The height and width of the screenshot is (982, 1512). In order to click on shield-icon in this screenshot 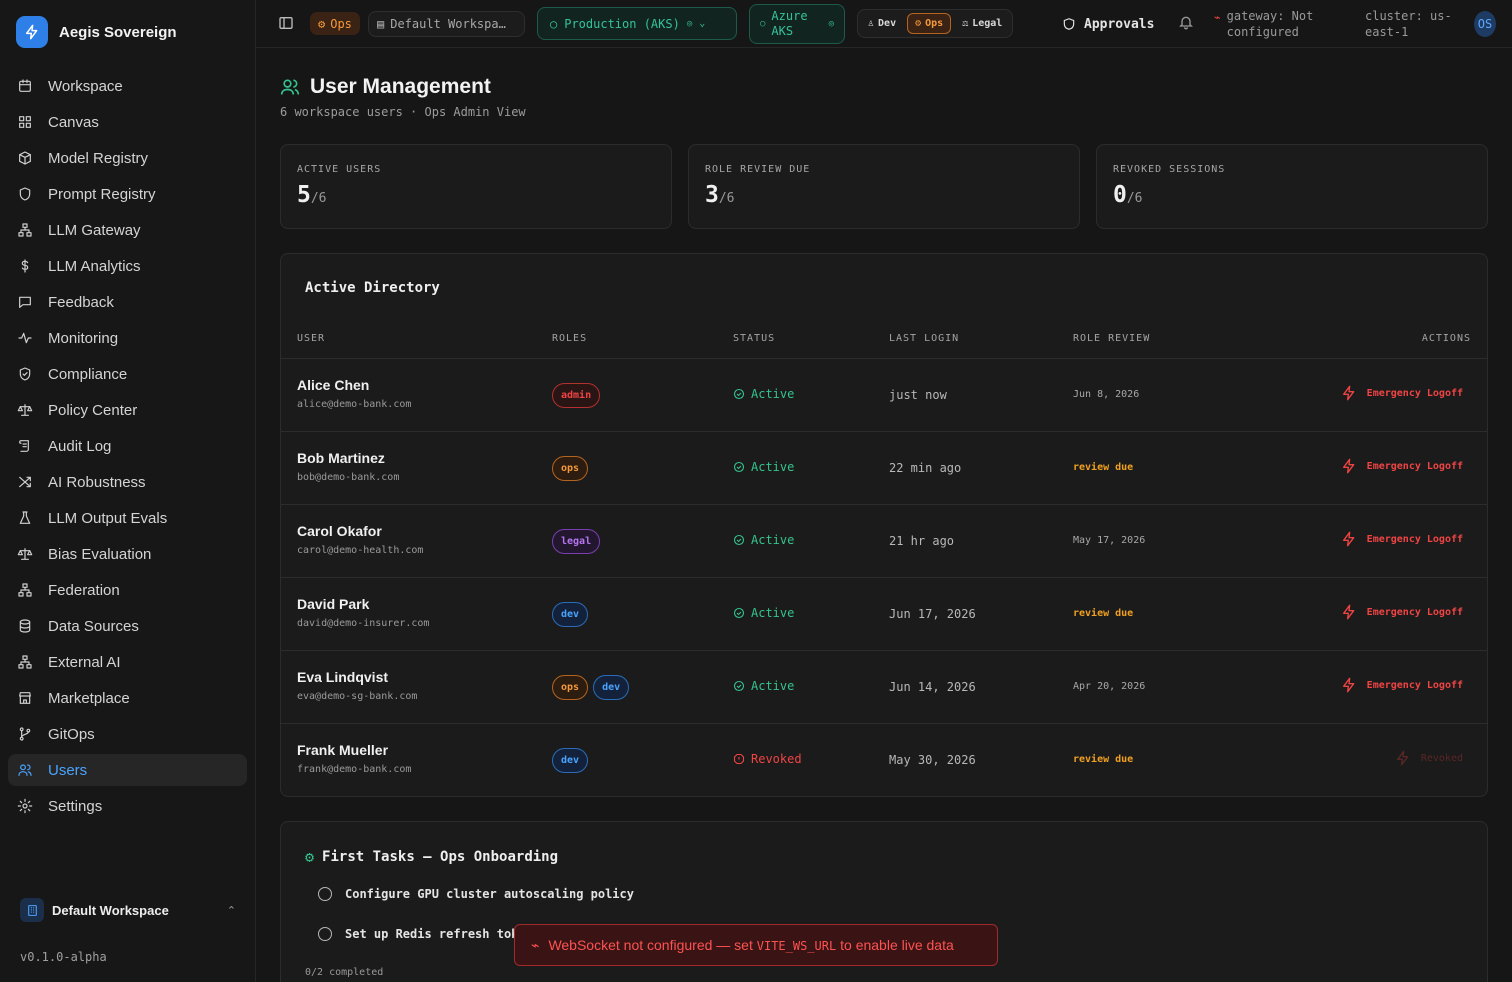, I will do `click(1069, 24)`.